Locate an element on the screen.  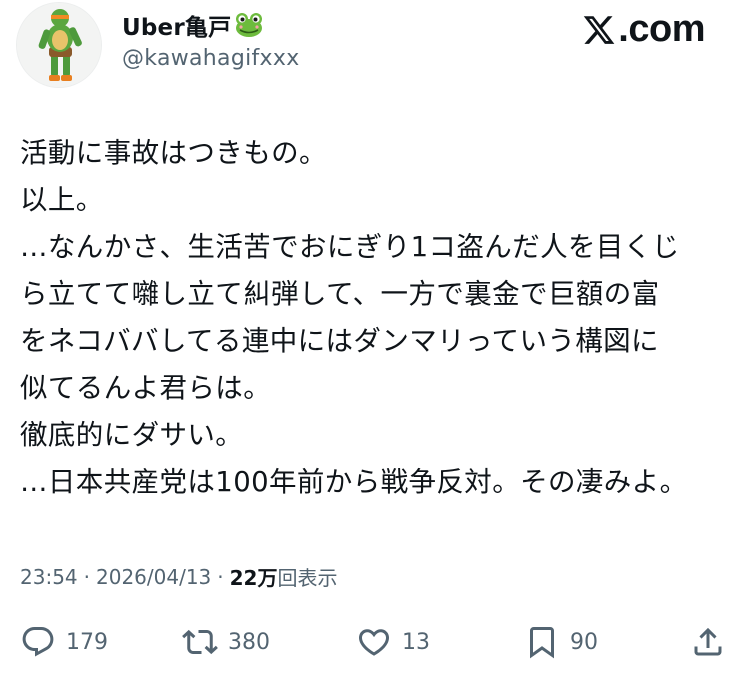
author-handle: @kawahagifxxx is located at coordinates (211, 58).